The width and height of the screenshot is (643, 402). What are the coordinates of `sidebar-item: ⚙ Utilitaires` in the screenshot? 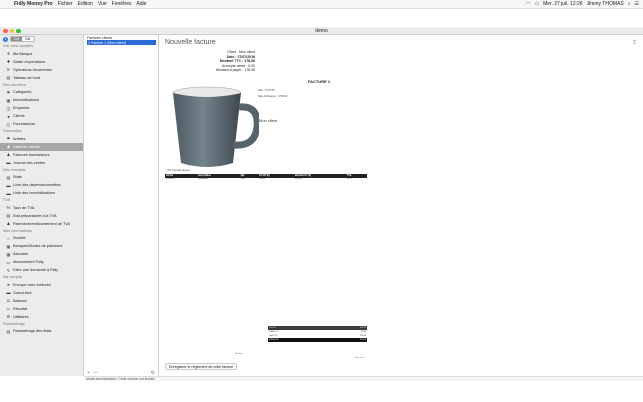 It's located at (41, 317).